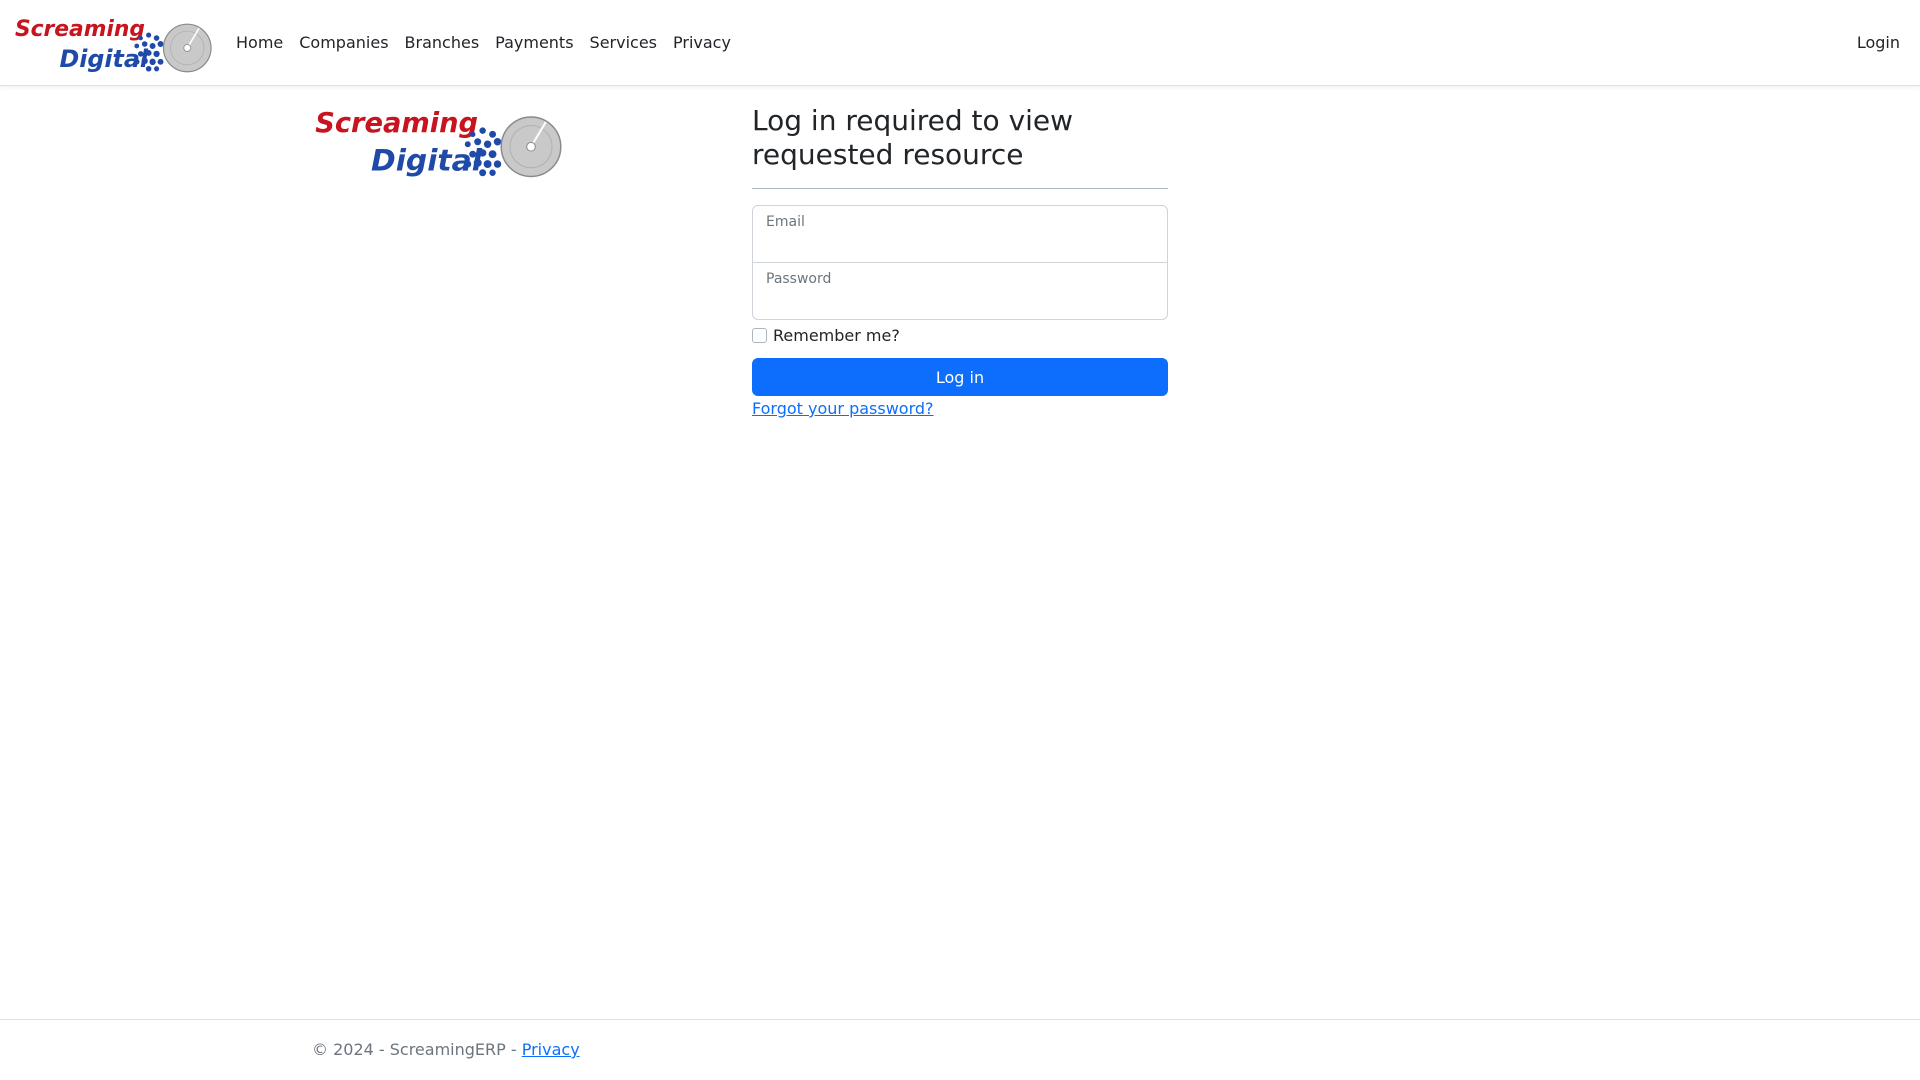 The width and height of the screenshot is (1920, 1080). Describe the element at coordinates (534, 43) in the screenshot. I see `nav-payments: Payments` at that location.